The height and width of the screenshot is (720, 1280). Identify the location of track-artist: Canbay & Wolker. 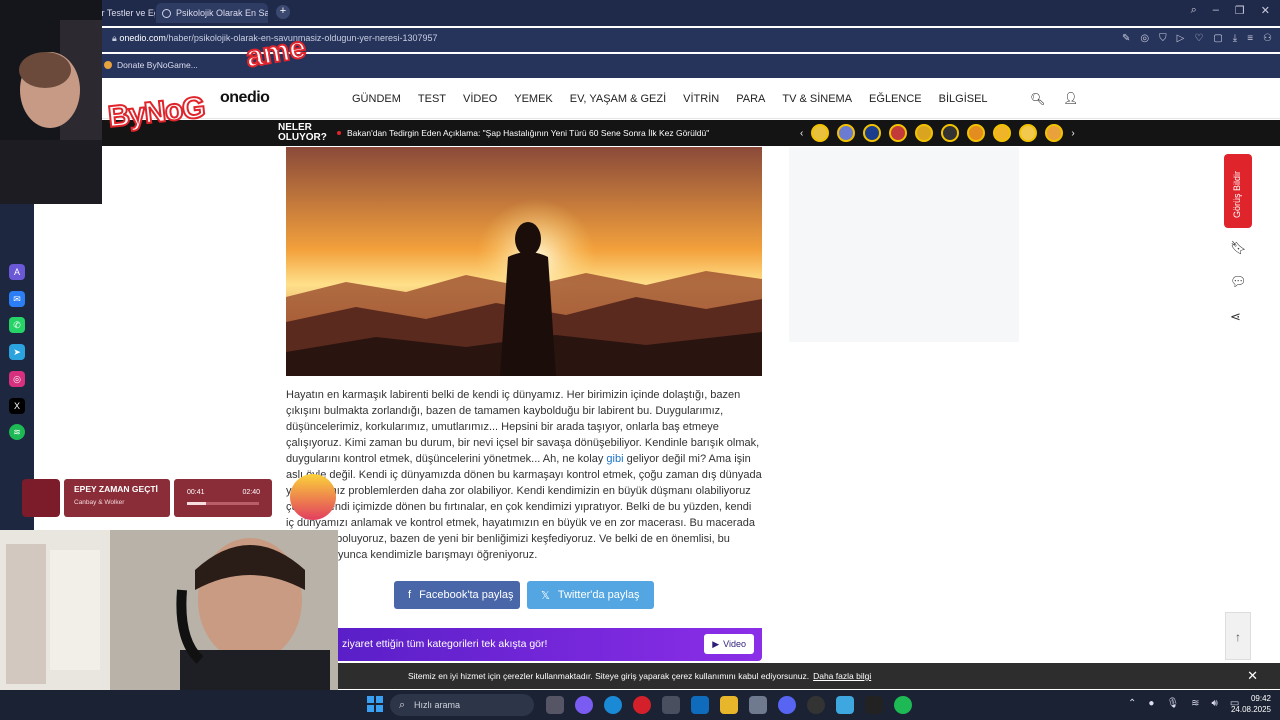
(99, 502).